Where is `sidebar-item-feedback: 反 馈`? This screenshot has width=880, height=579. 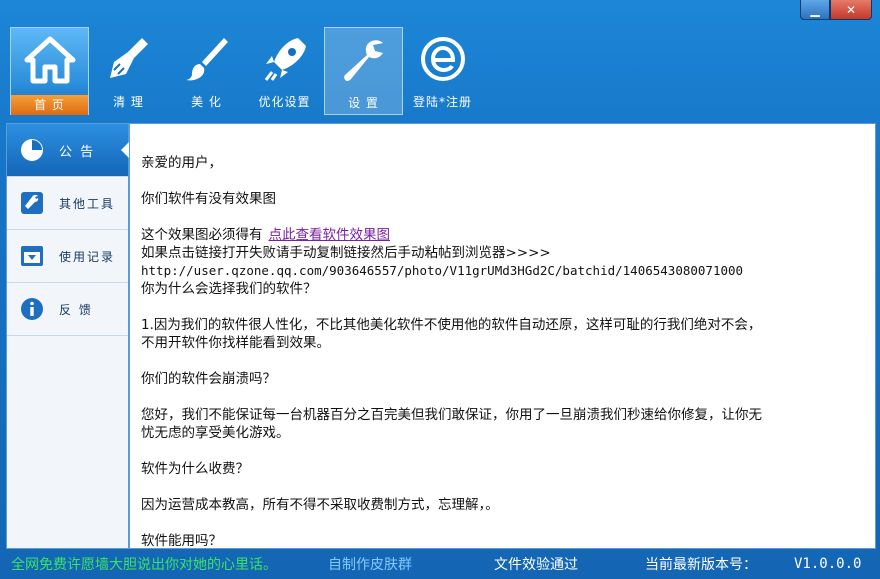
sidebar-item-feedback: 反 馈 is located at coordinates (67, 309).